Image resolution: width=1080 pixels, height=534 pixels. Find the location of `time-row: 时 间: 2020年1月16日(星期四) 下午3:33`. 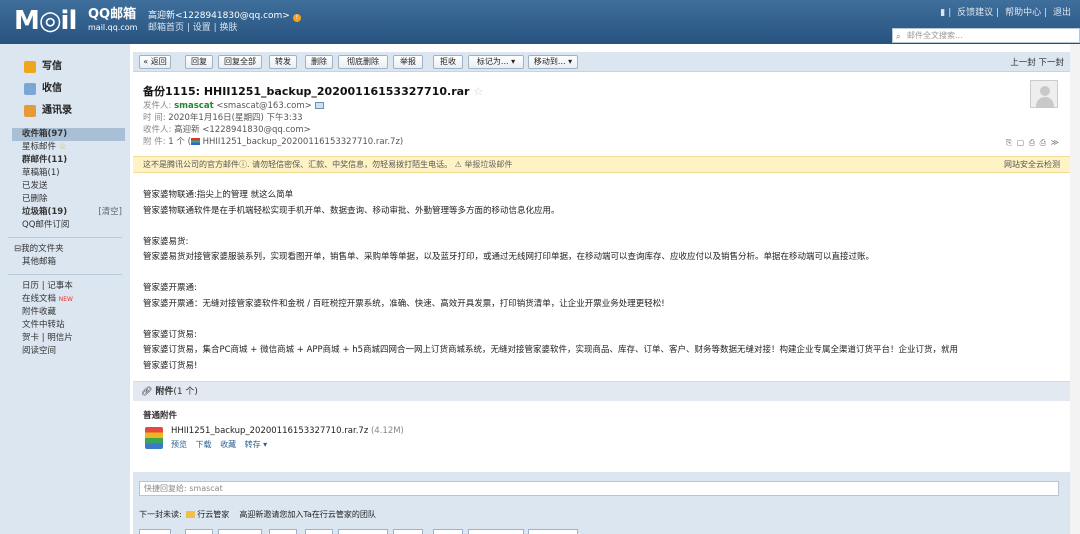

time-row: 时 间: 2020年1月16日(星期四) 下午3:33 is located at coordinates (273, 118).